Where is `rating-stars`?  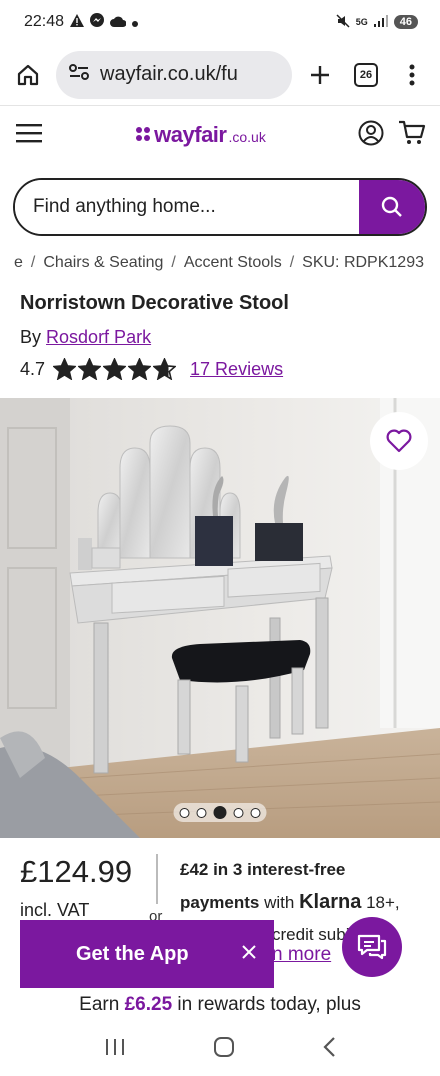
rating-stars is located at coordinates (115, 369).